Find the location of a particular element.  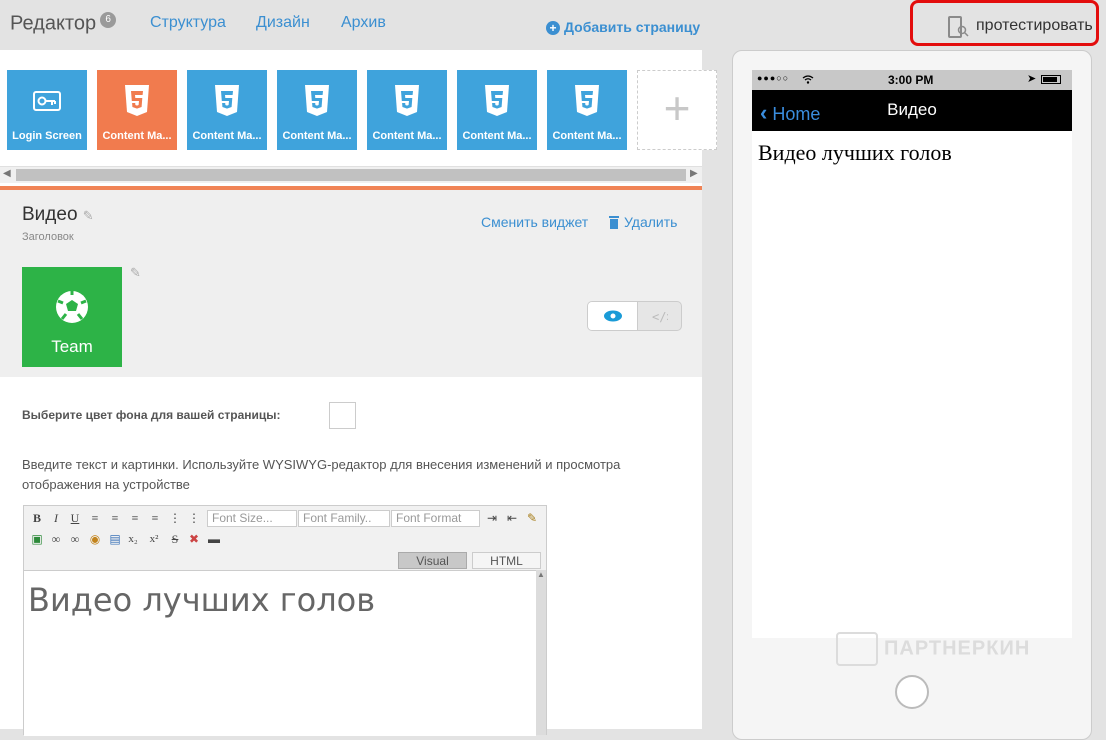

trash-icon is located at coordinates (614, 222).